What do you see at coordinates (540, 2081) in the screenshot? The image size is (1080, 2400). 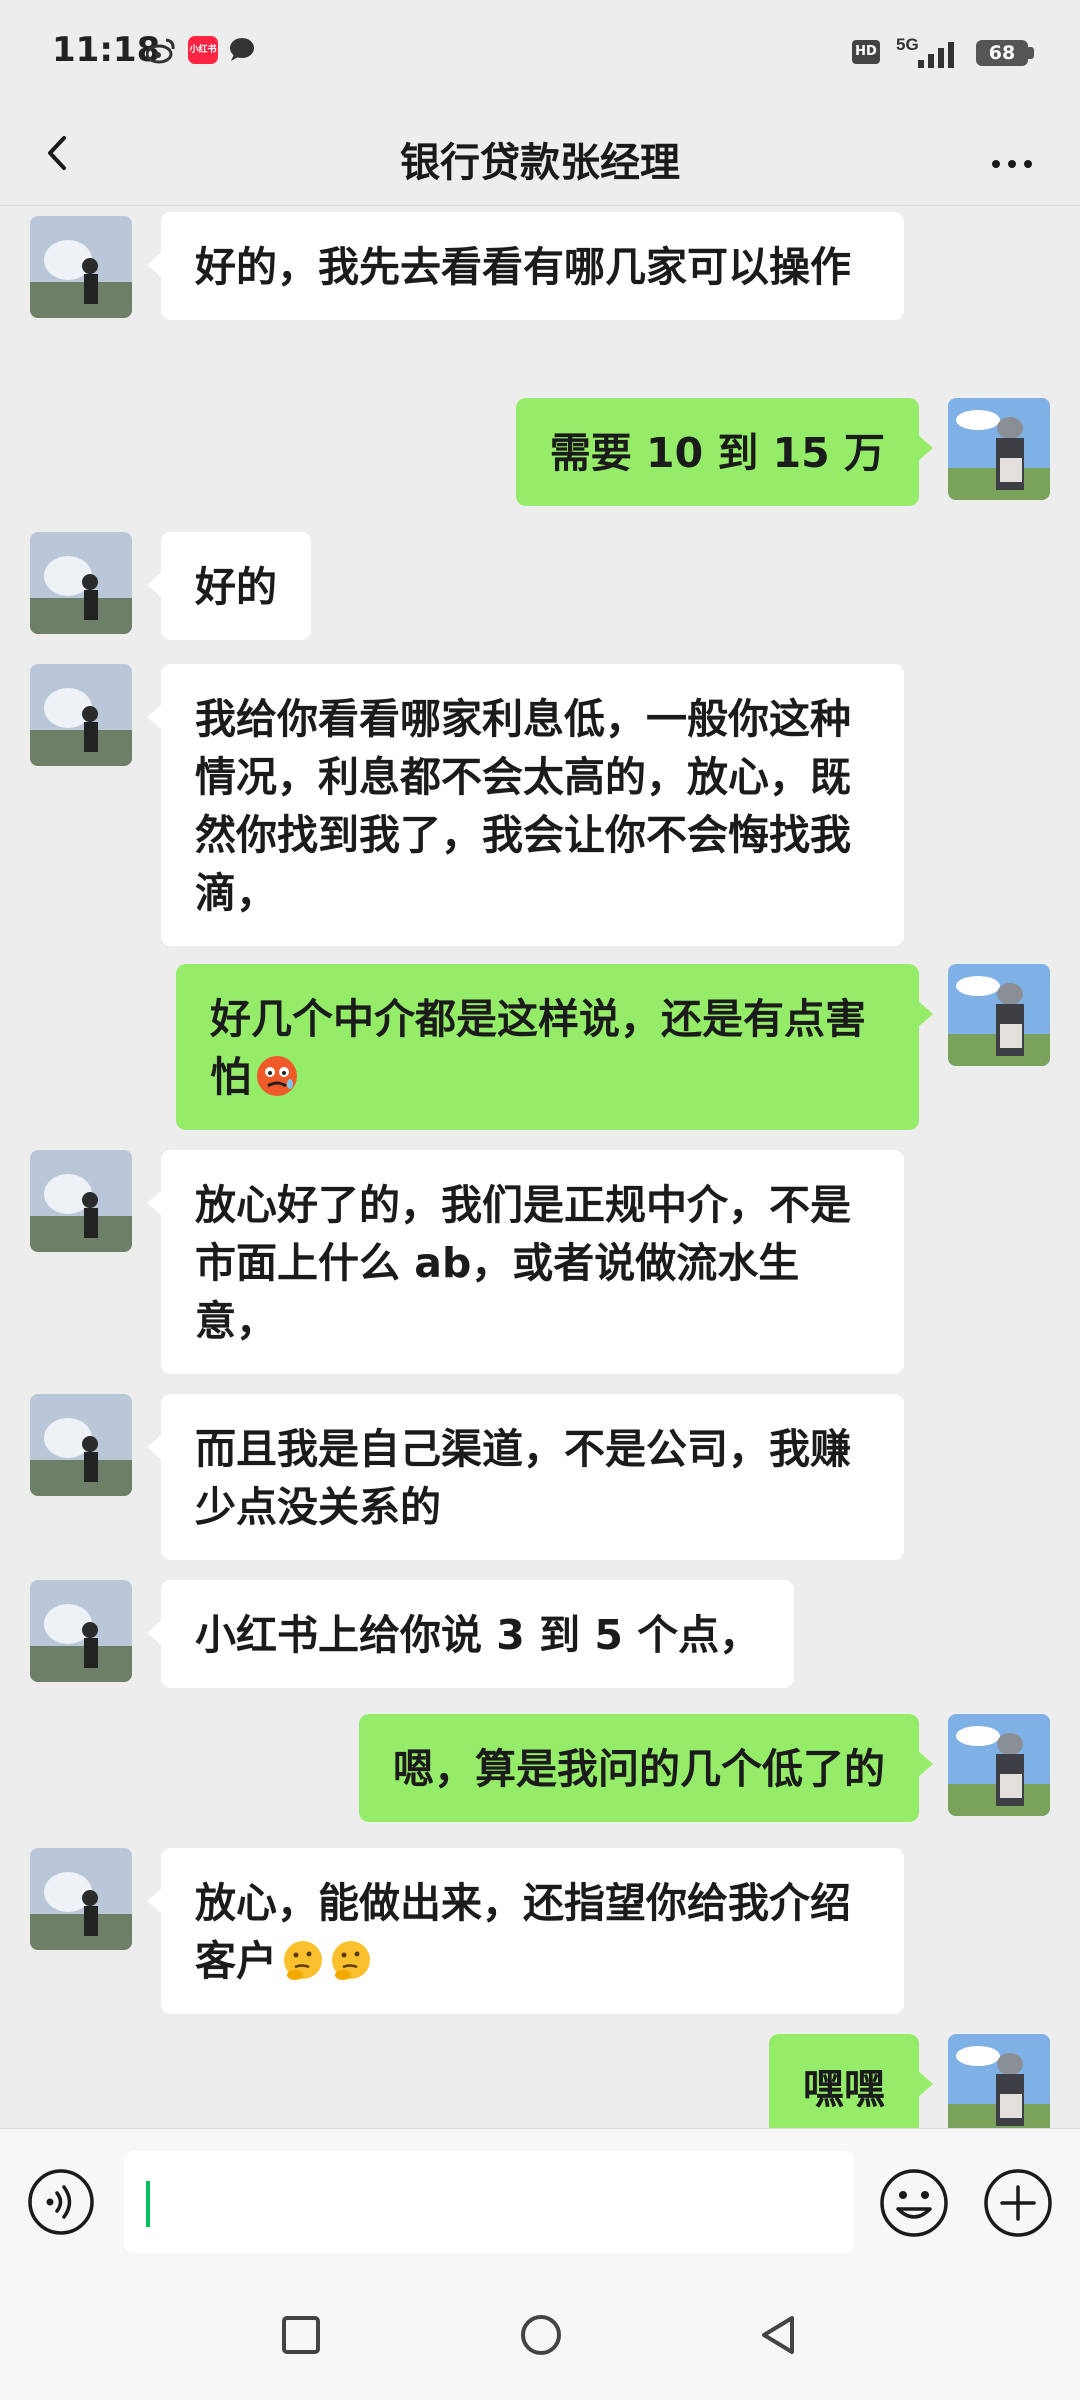 I see `message-sent: 嘿嘿` at bounding box center [540, 2081].